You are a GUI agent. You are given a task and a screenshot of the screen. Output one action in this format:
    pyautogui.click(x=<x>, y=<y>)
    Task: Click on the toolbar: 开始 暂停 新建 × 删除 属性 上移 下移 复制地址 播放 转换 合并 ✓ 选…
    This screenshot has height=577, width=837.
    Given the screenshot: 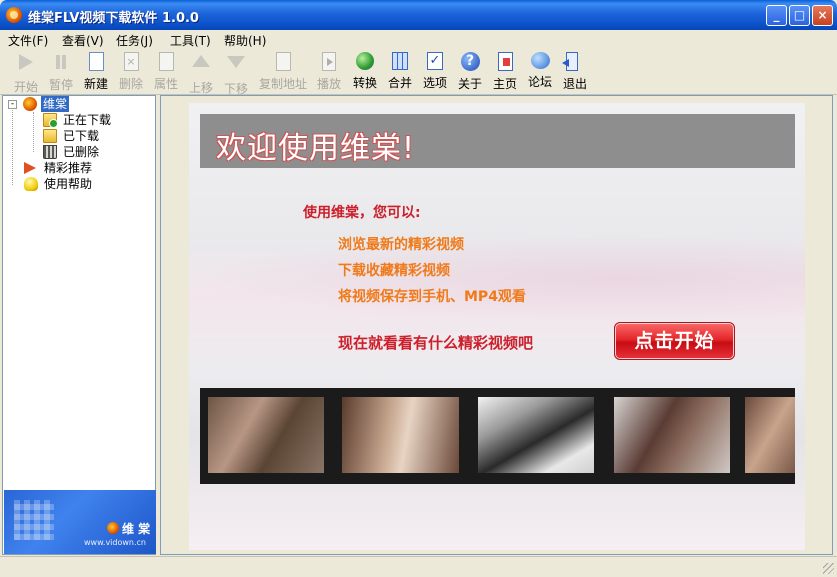 What is the action you would take?
    pyautogui.click(x=418, y=72)
    